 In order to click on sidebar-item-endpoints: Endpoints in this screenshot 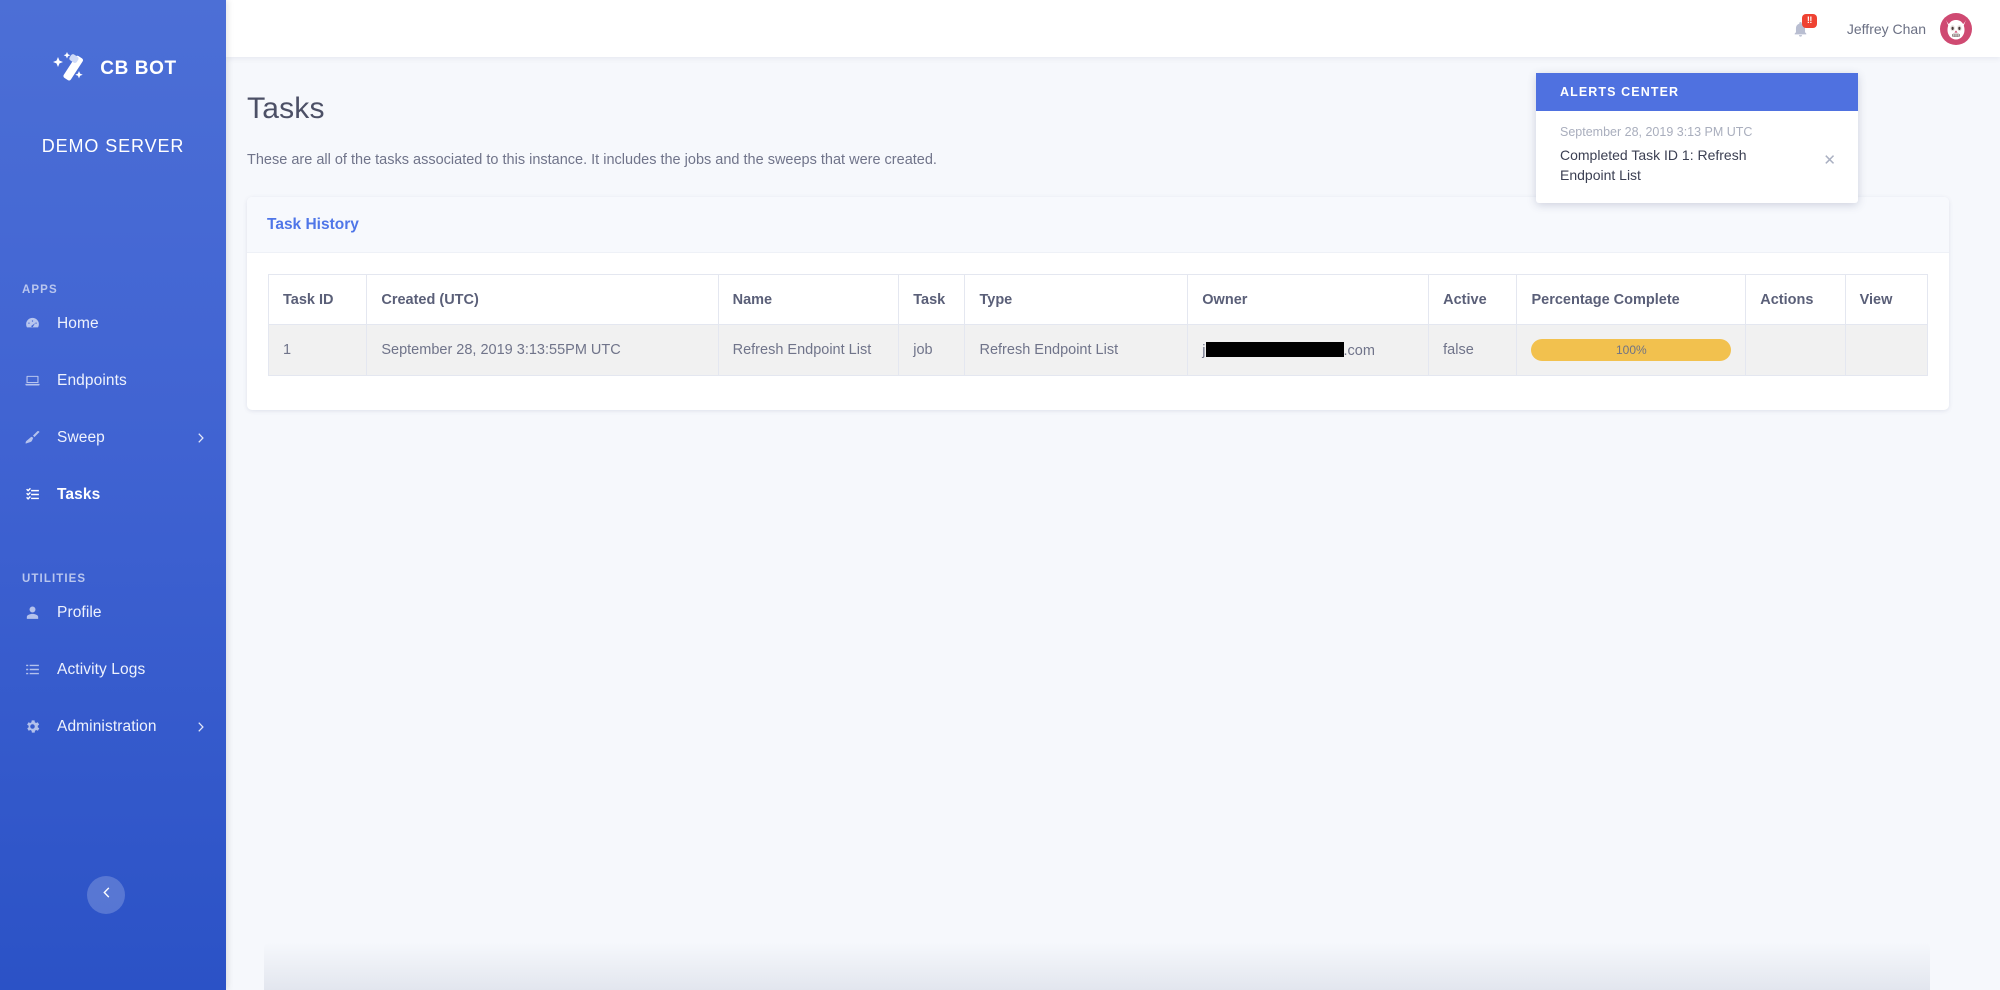, I will do `click(113, 380)`.